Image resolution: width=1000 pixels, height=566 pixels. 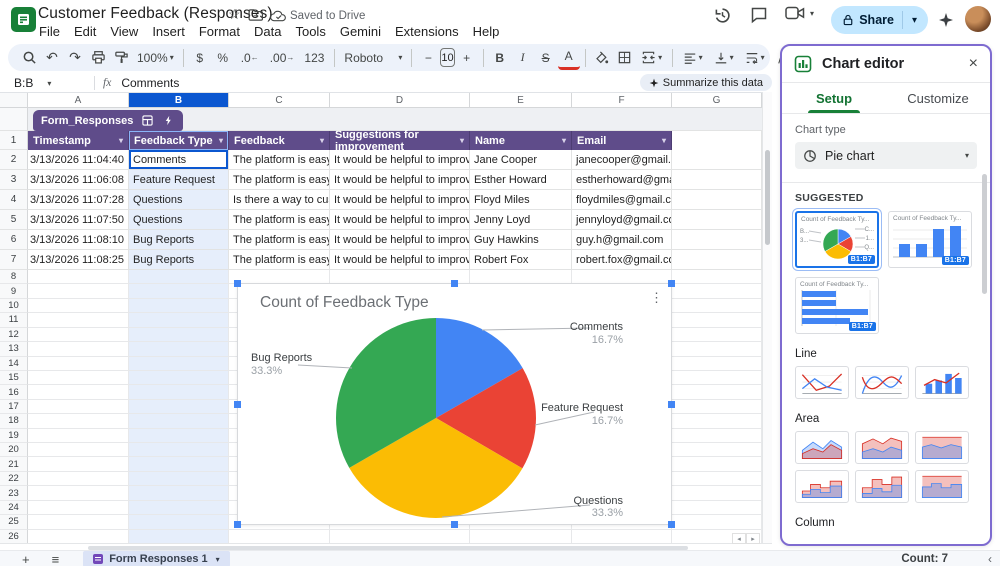 I want to click on line-chart-thumb, so click(x=822, y=382).